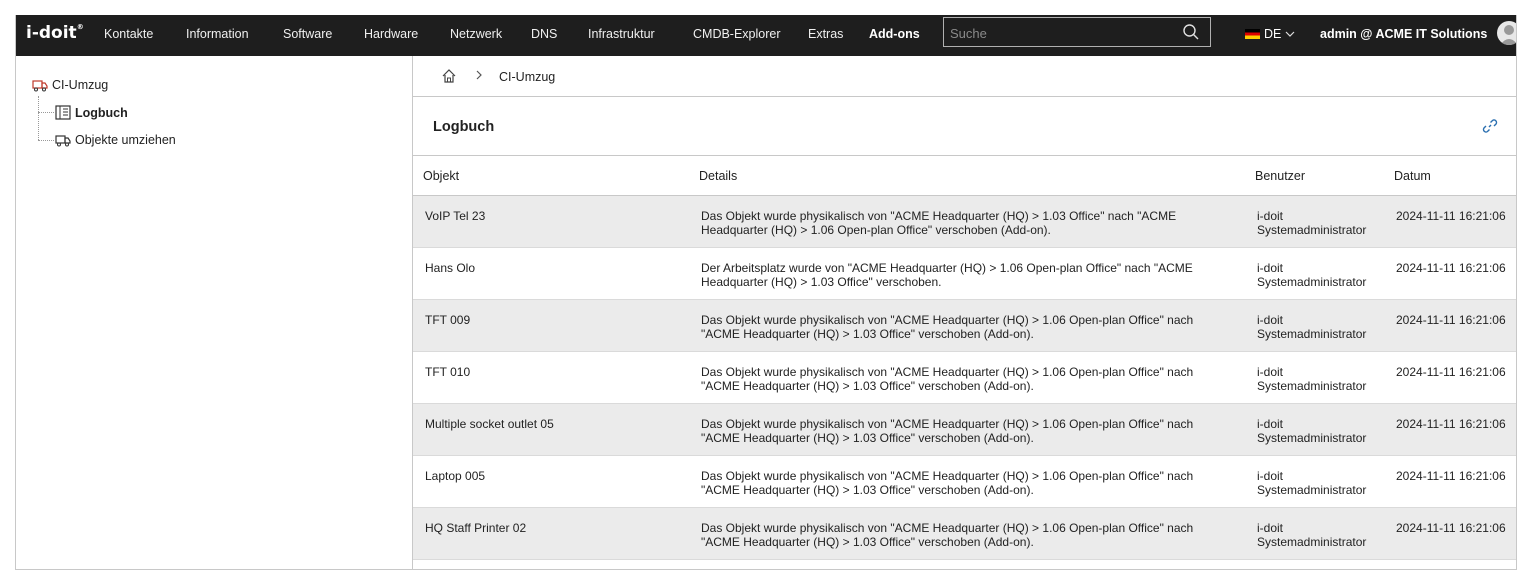 This screenshot has height=587, width=1535. Describe the element at coordinates (101, 112) in the screenshot. I see `tree-item-label: Logbuch` at that location.